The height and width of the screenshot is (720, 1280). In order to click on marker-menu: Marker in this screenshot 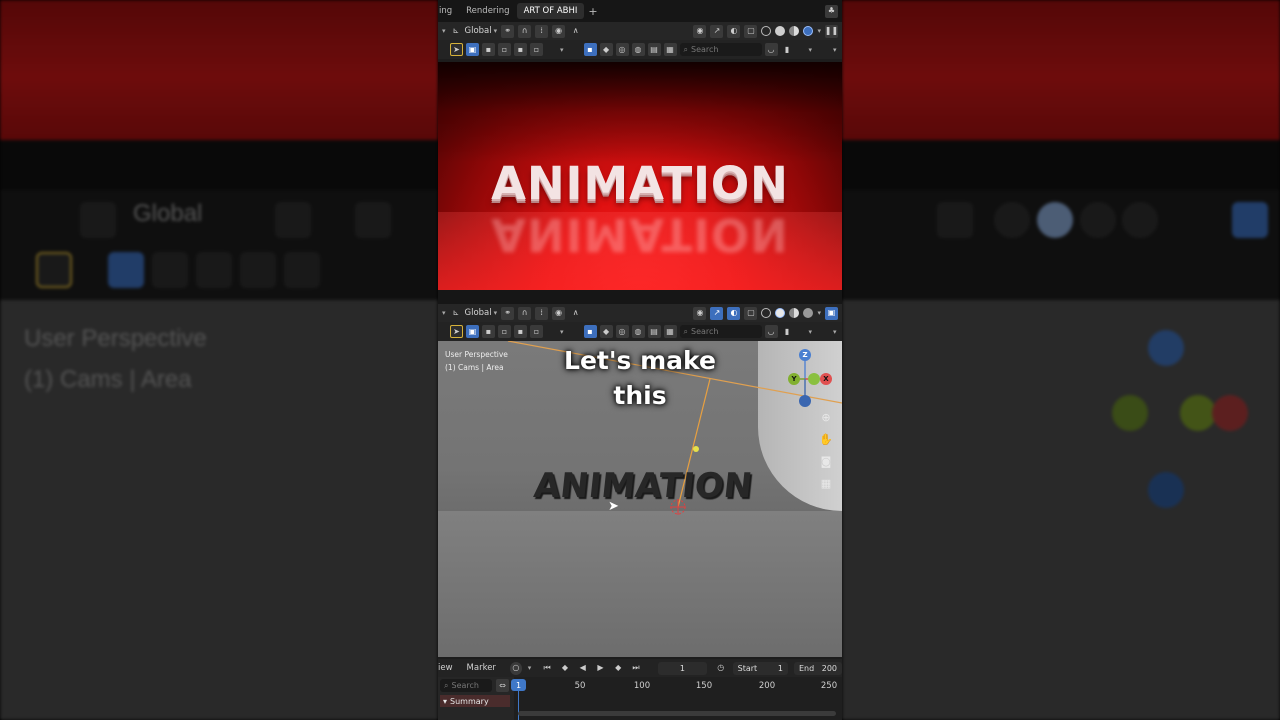, I will do `click(481, 668)`.